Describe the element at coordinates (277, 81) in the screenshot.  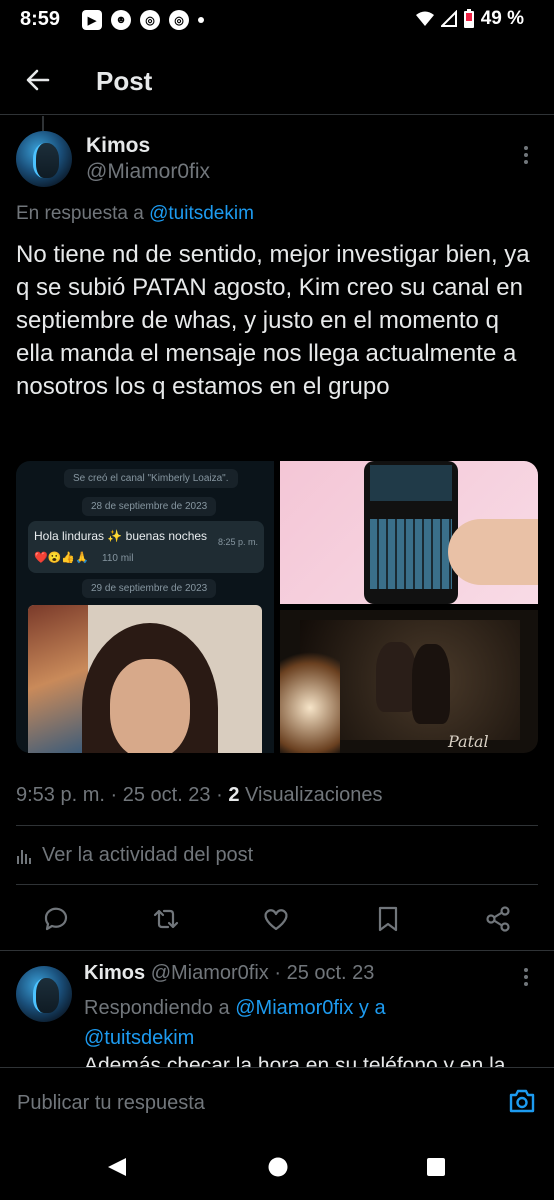
I see `top-app-bar: Post` at that location.